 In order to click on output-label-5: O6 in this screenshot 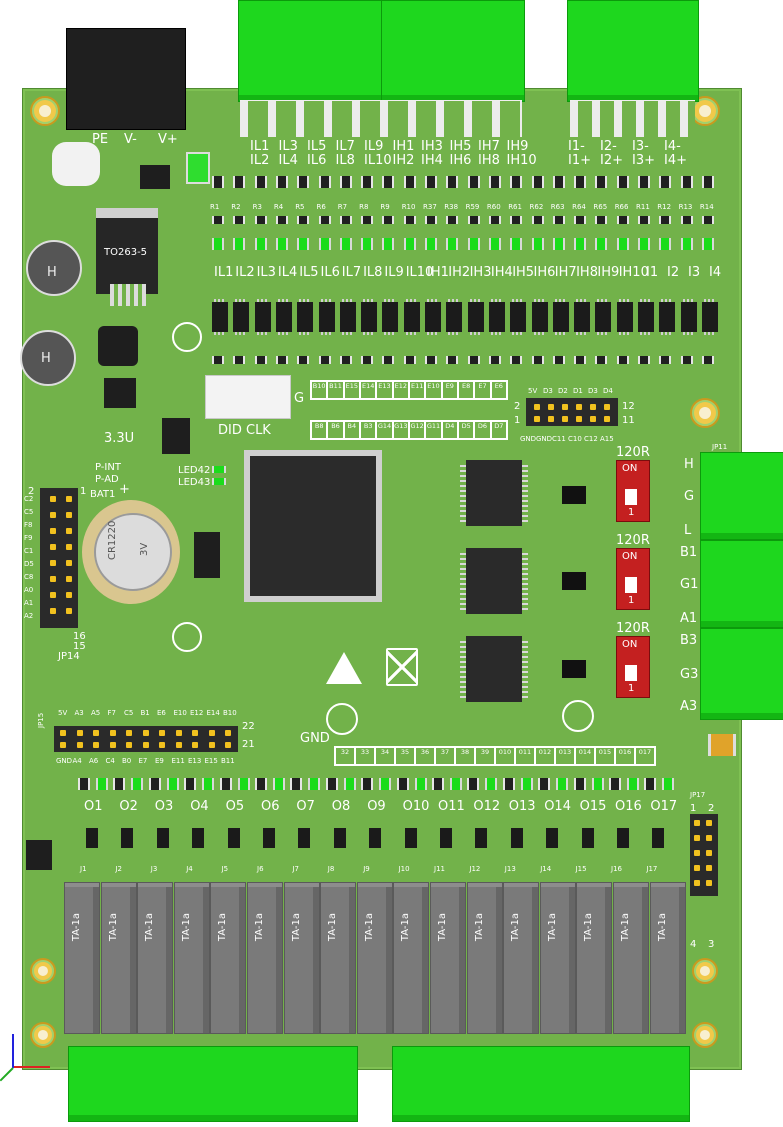, I will do `click(270, 806)`.